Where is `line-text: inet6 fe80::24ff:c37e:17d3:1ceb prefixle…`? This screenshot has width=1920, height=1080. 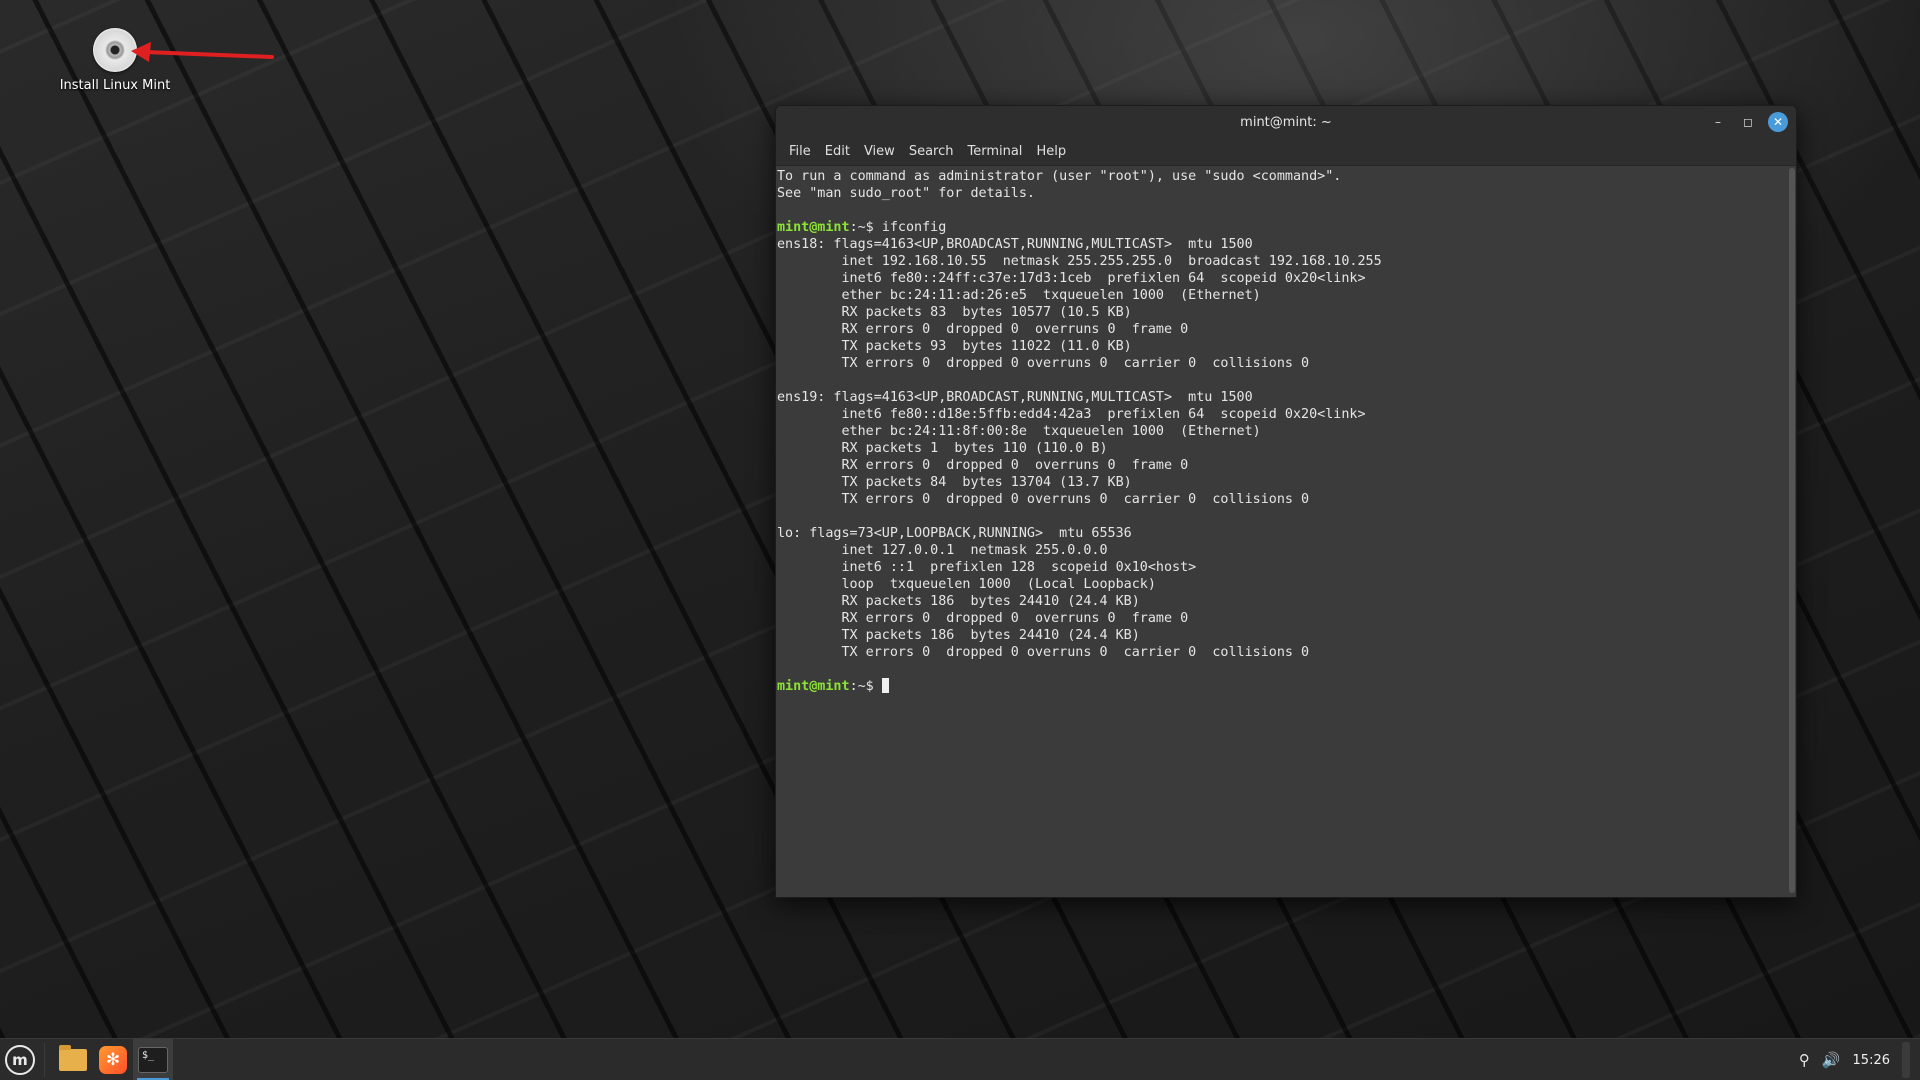
line-text: inet6 fe80::24ff:c37e:17d3:1ceb prefixle… is located at coordinates (1071, 278).